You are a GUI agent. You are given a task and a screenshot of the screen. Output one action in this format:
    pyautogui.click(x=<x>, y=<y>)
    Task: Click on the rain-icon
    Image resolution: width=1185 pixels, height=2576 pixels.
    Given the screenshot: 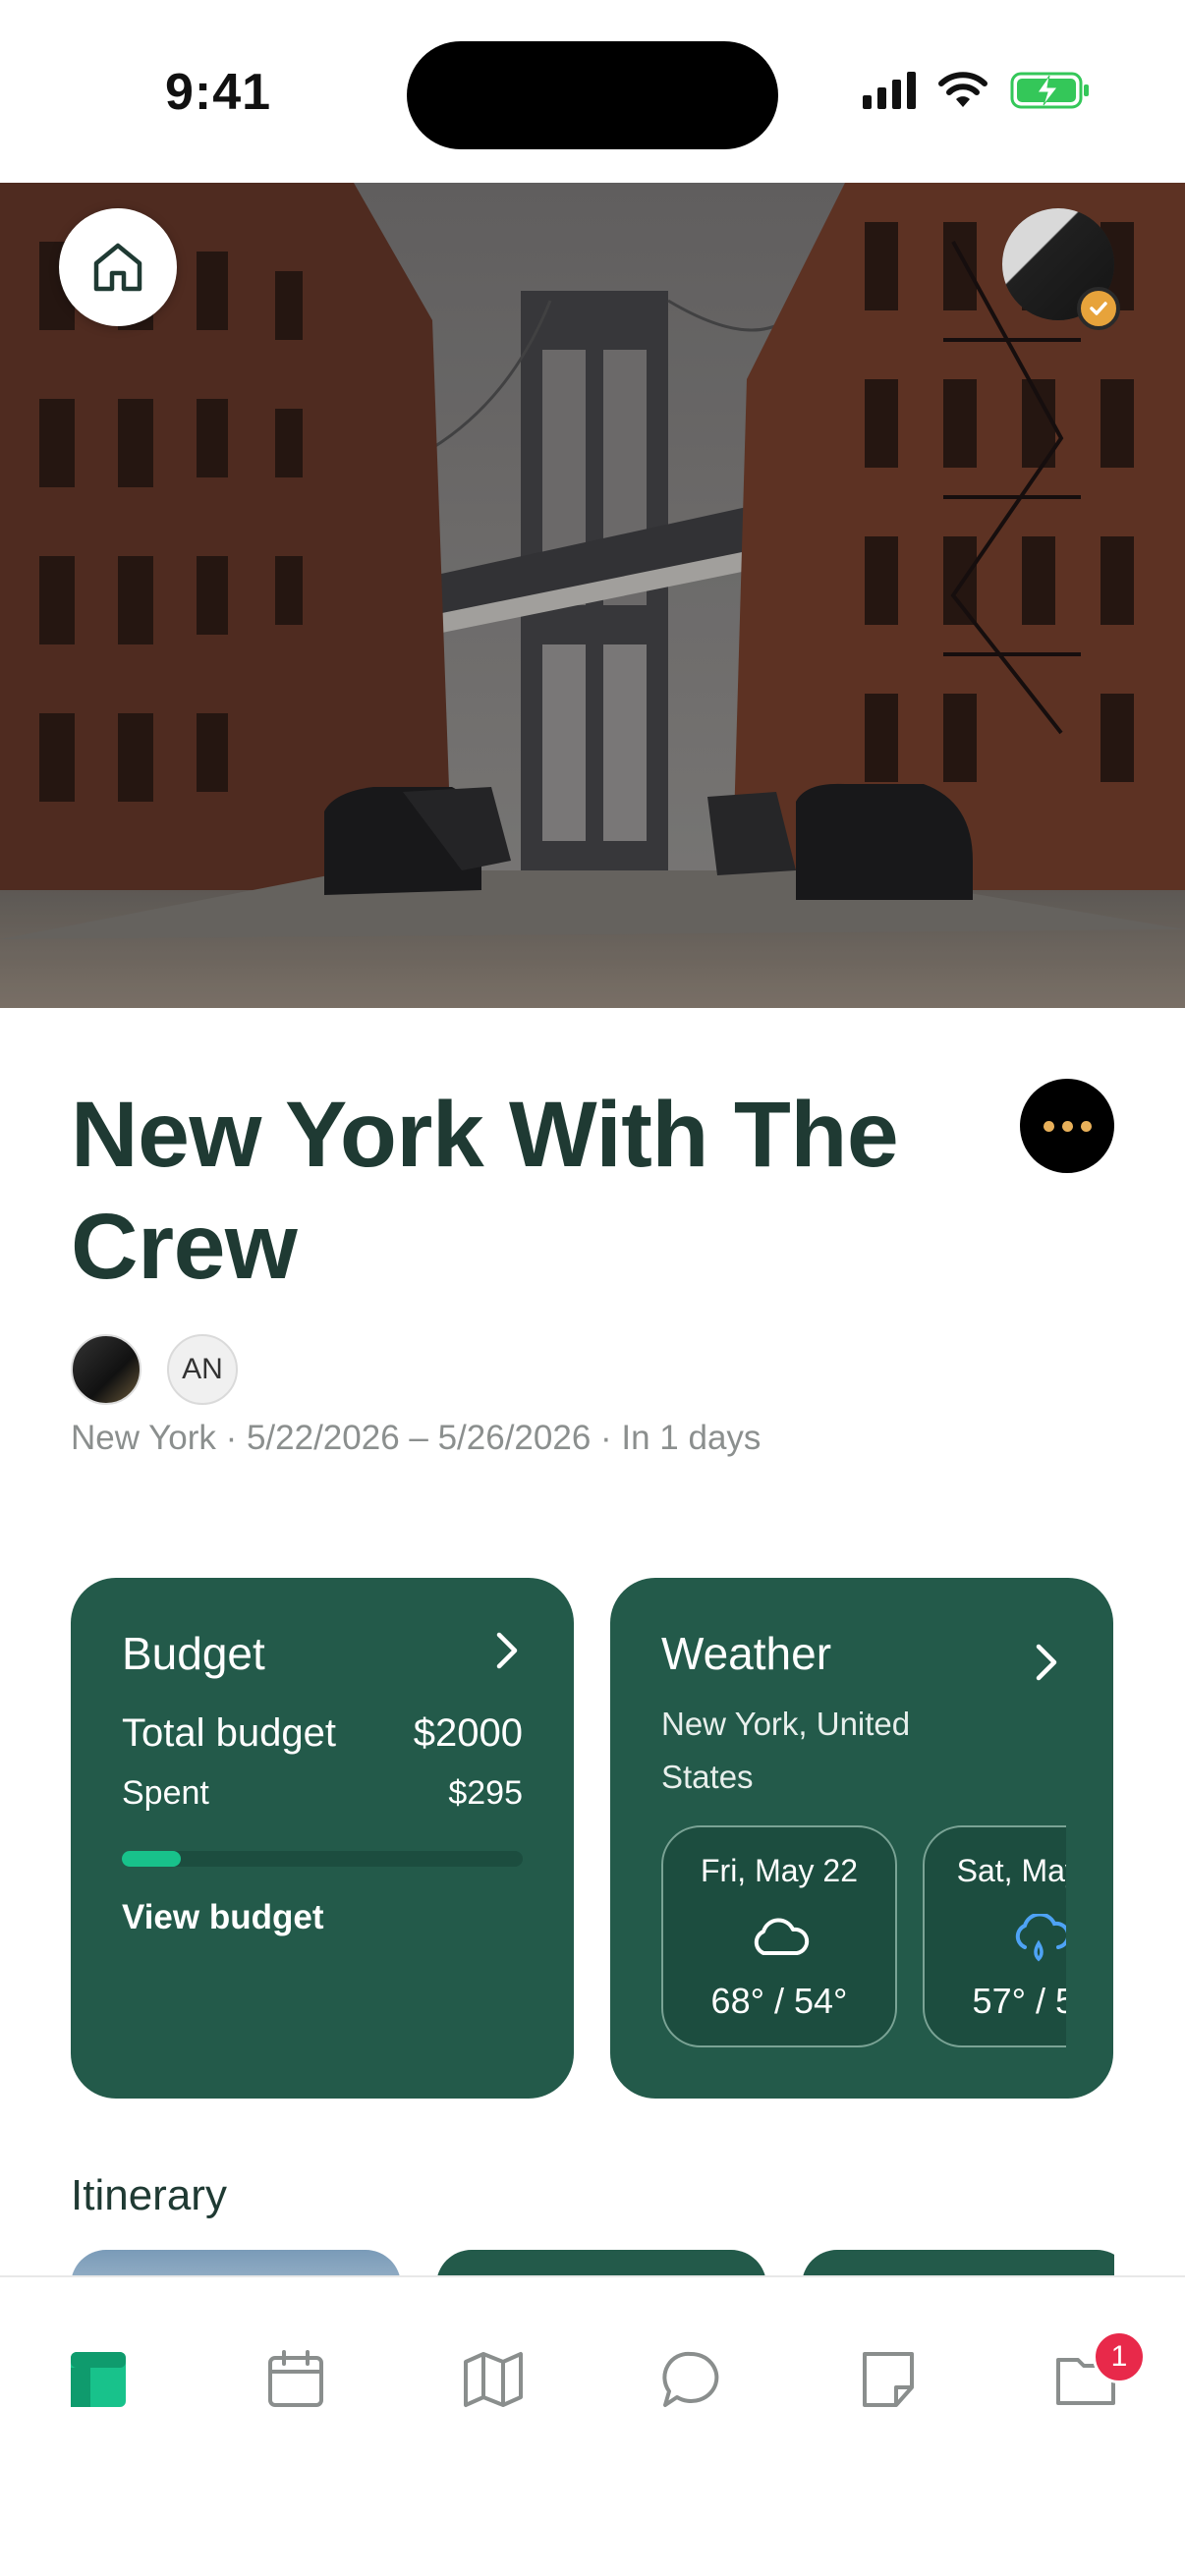 What is the action you would take?
    pyautogui.click(x=1041, y=1938)
    